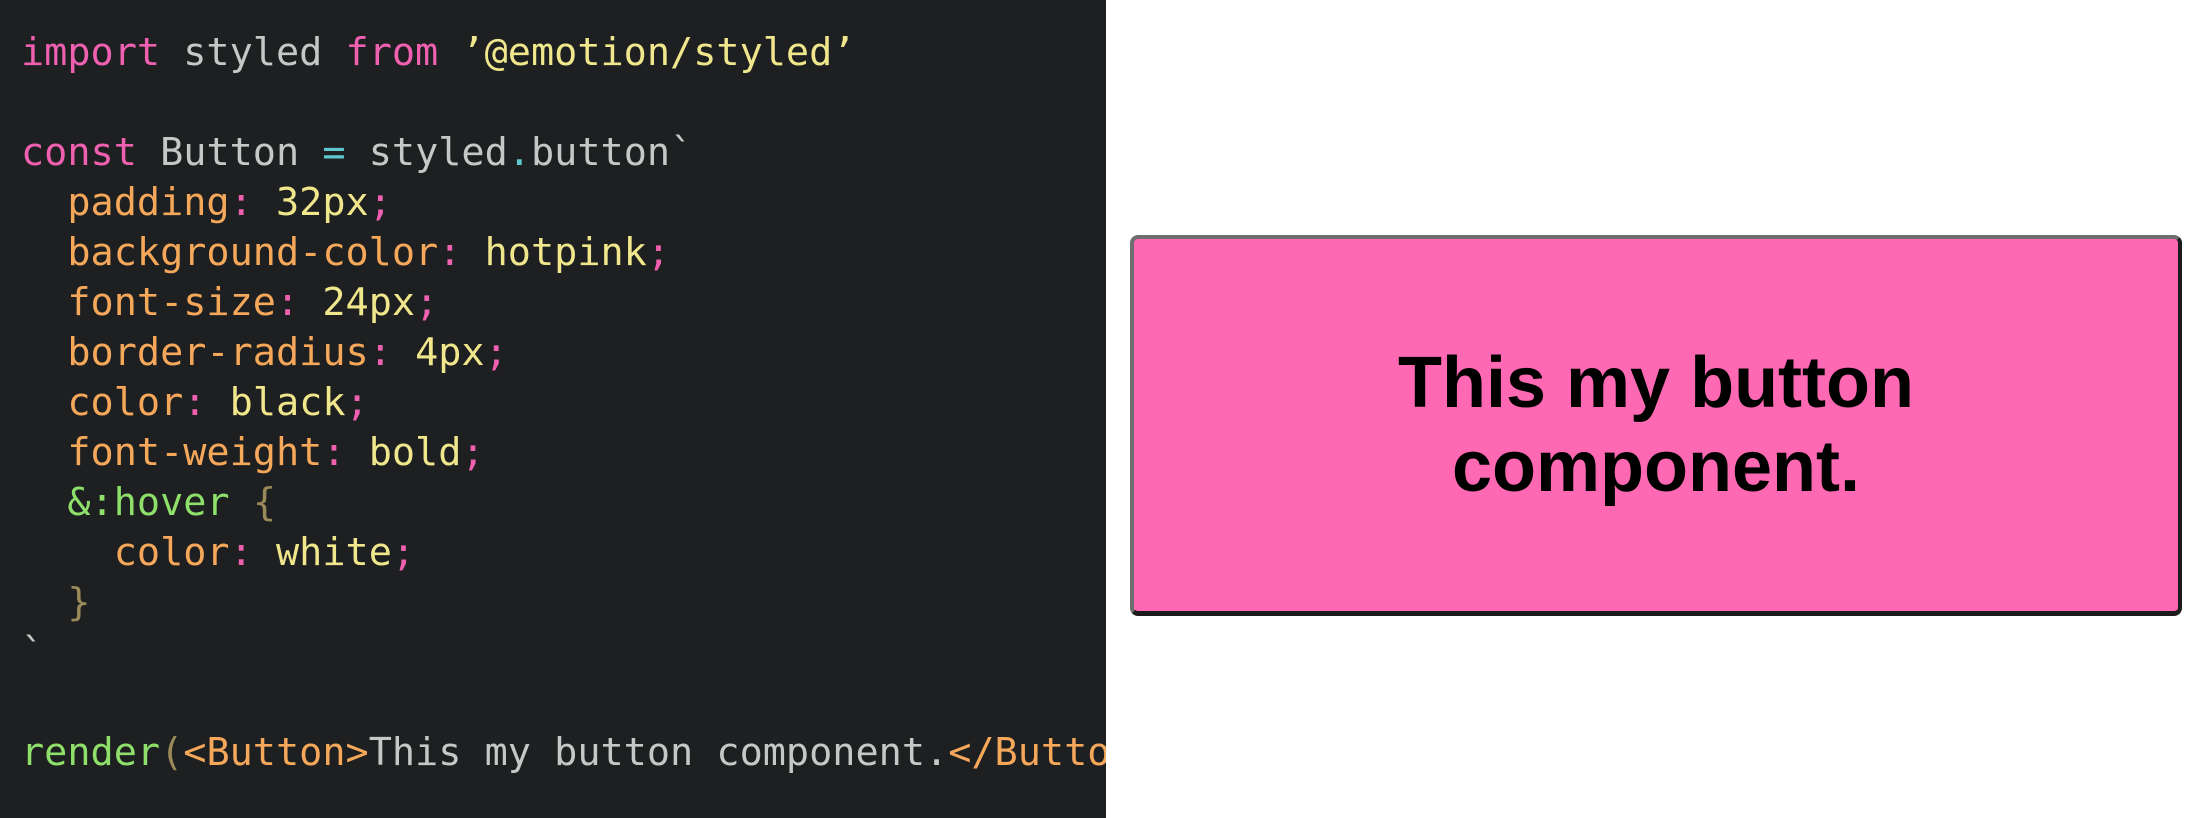 This screenshot has height=818, width=2209. I want to click on code-token: 4px, so click(450, 352).